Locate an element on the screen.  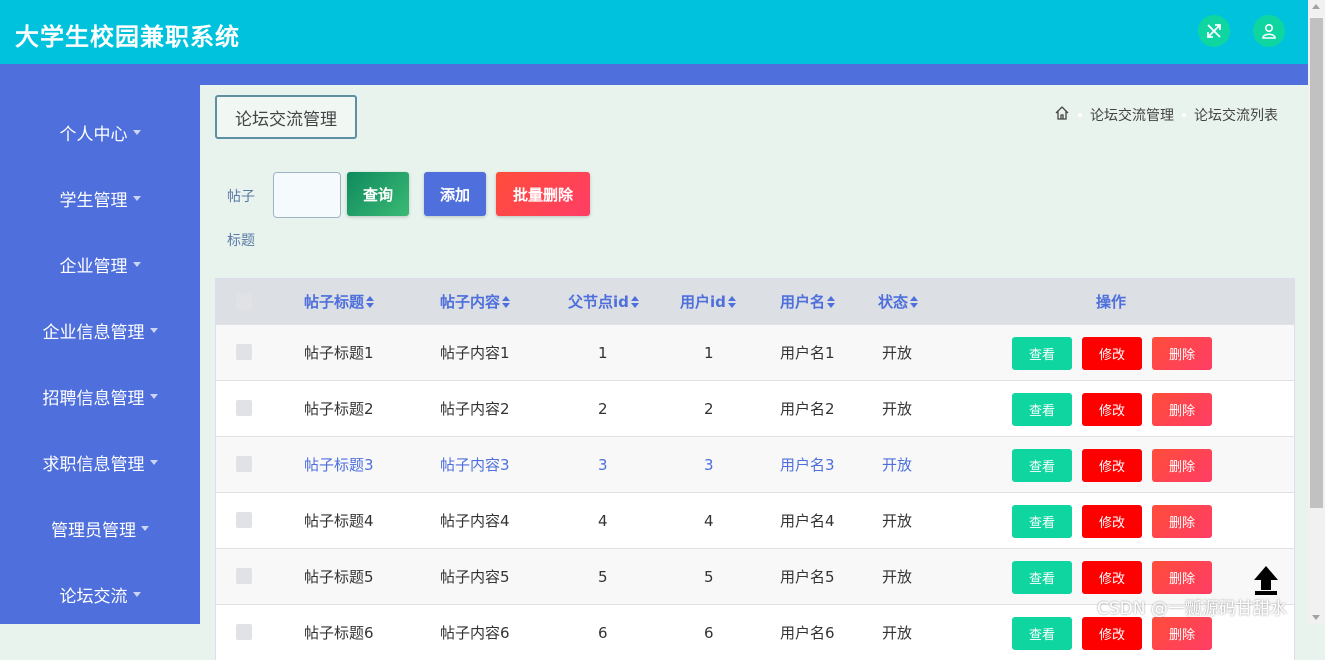
sidebar-item-label: 企业管理 is located at coordinates (93, 266).